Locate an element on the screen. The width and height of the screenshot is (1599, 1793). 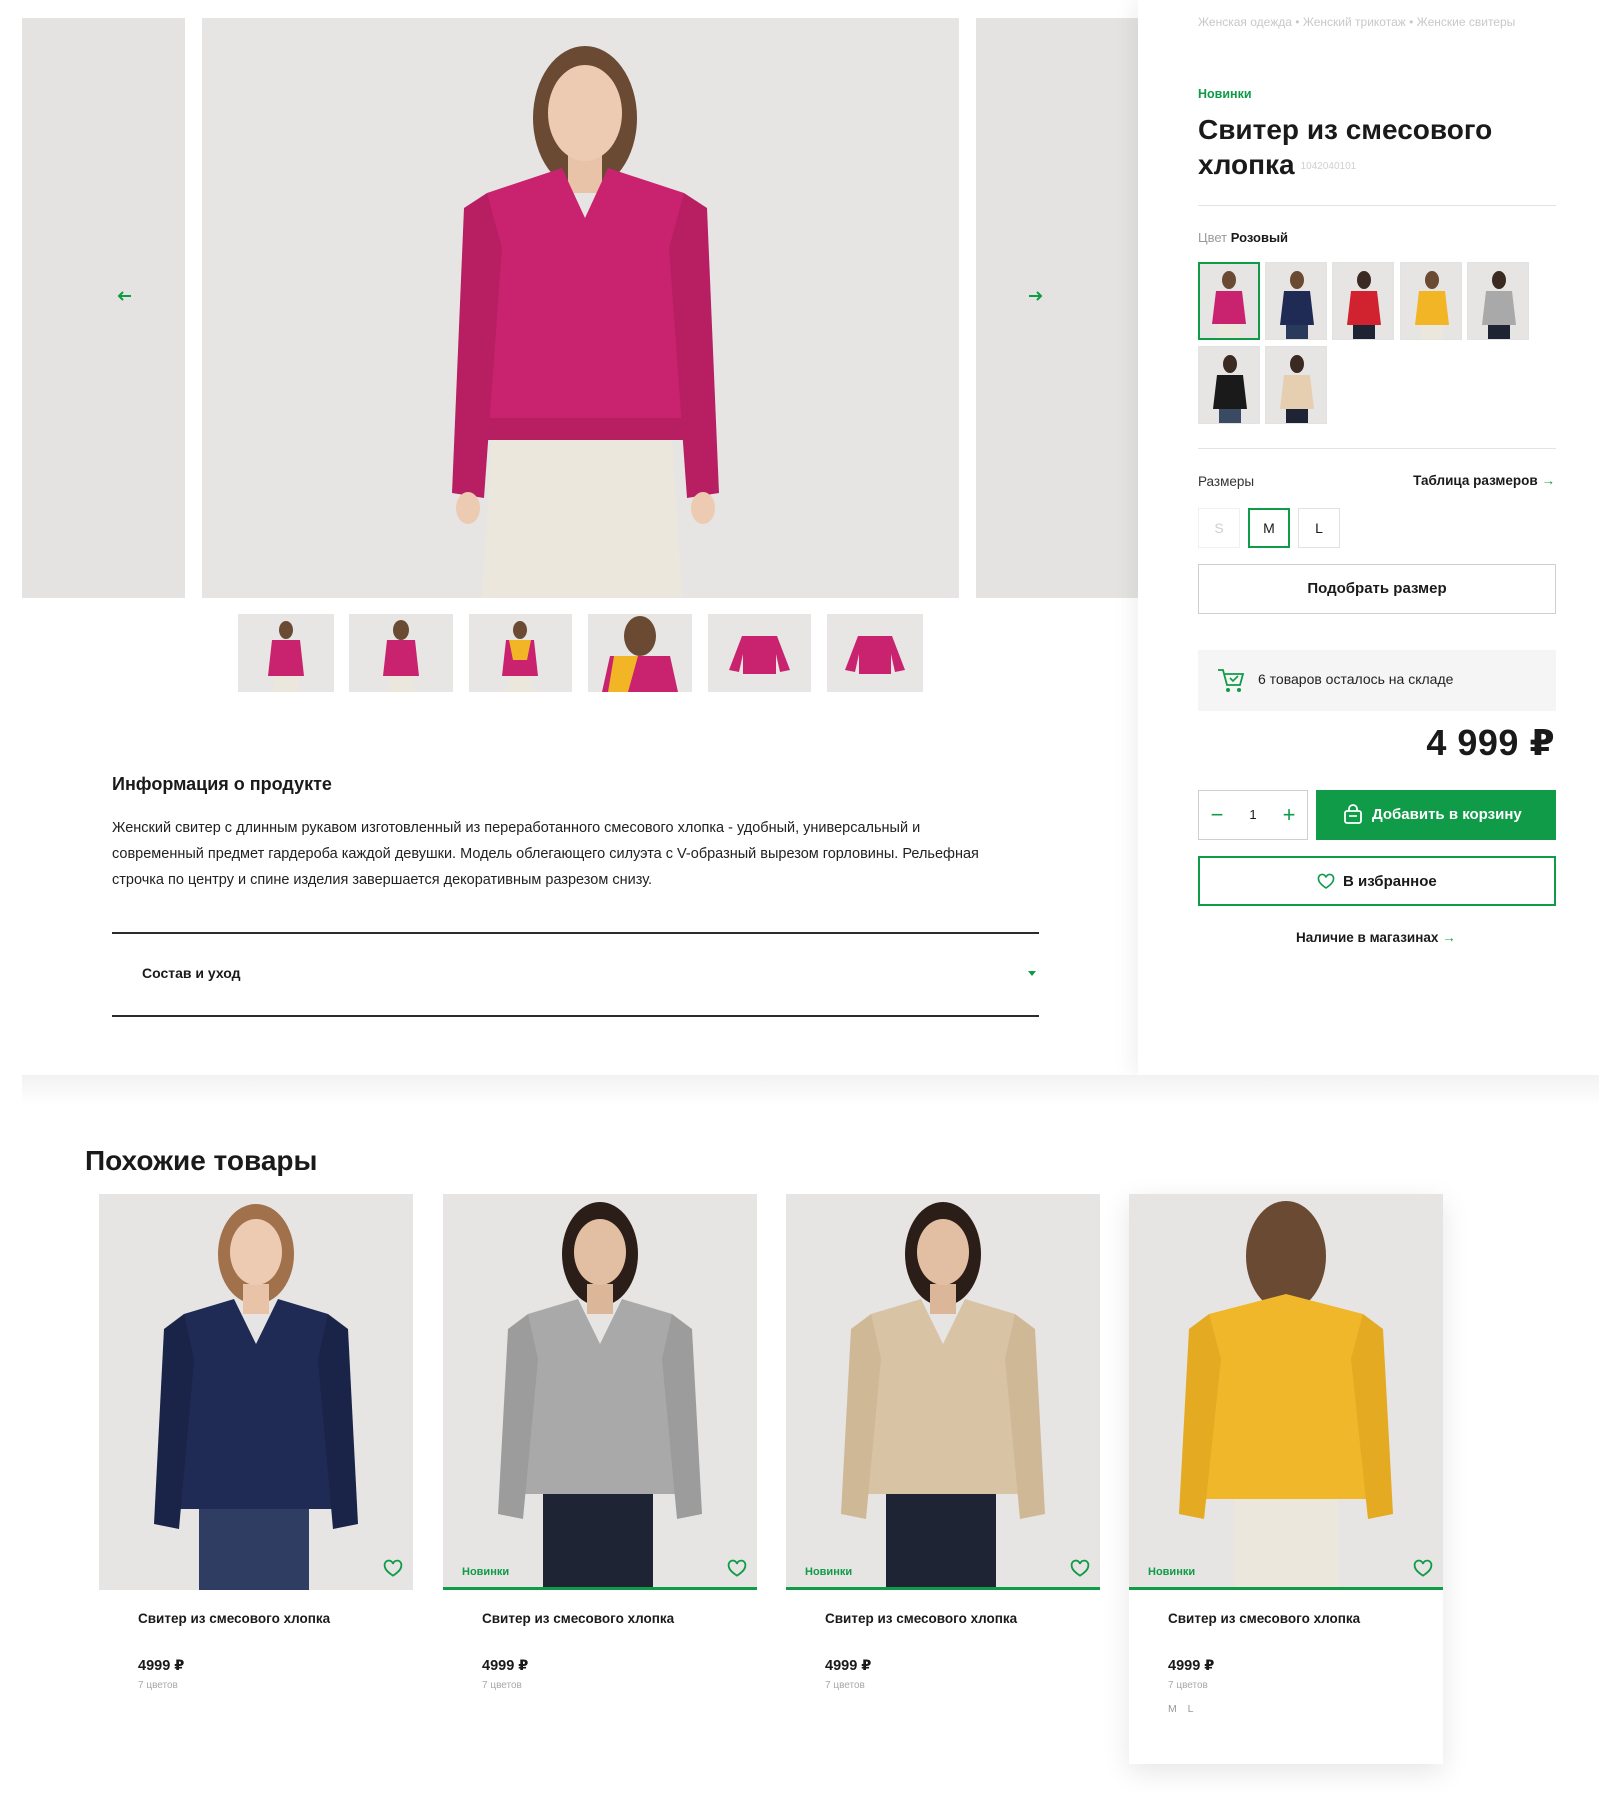
arrow-right-icon is located at coordinates (1035, 296).